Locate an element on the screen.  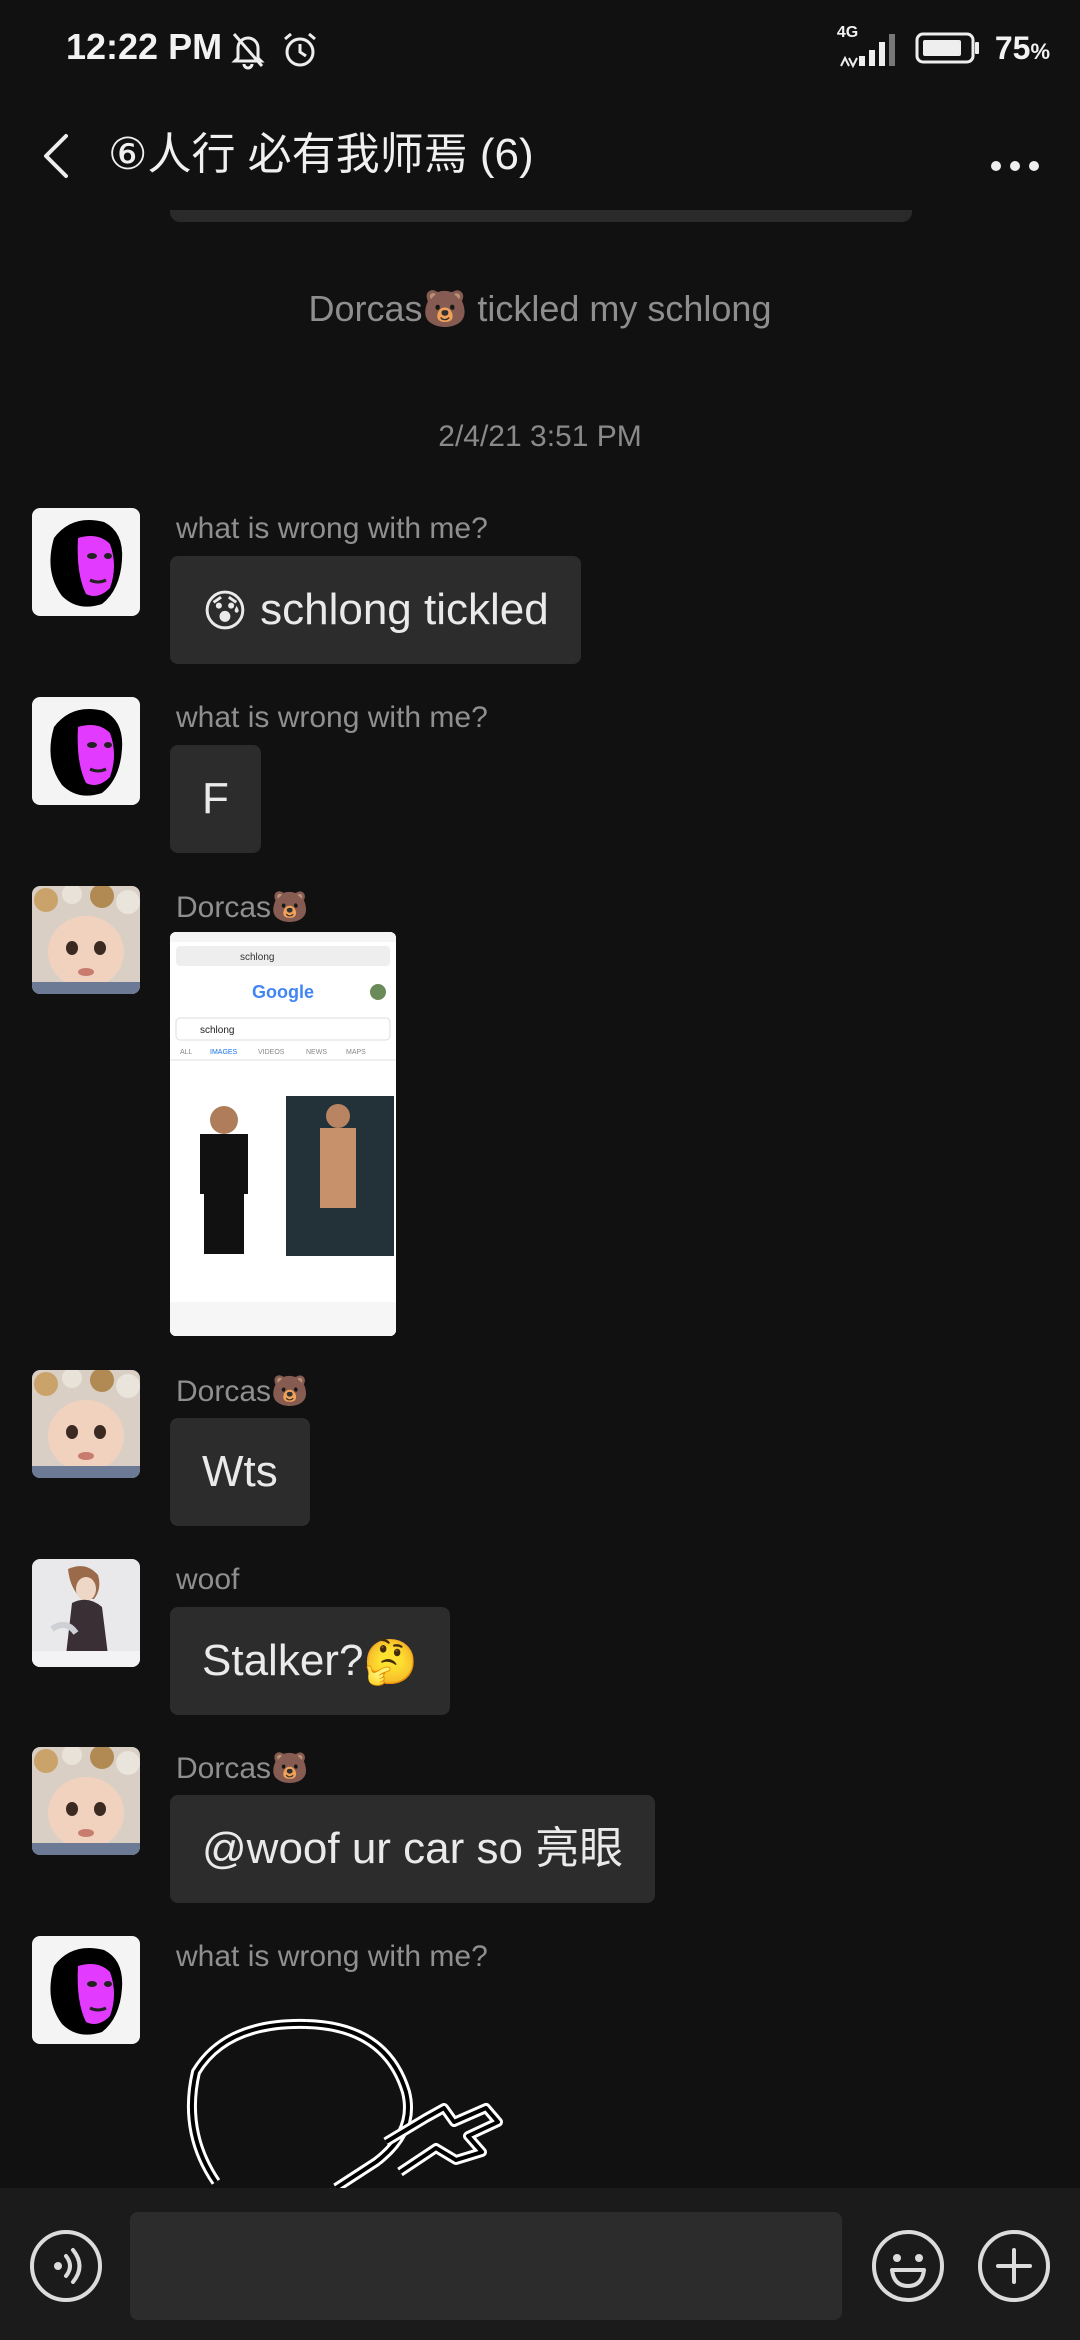
message-bubble: Stalker?🤔 is located at coordinates (310, 1661).